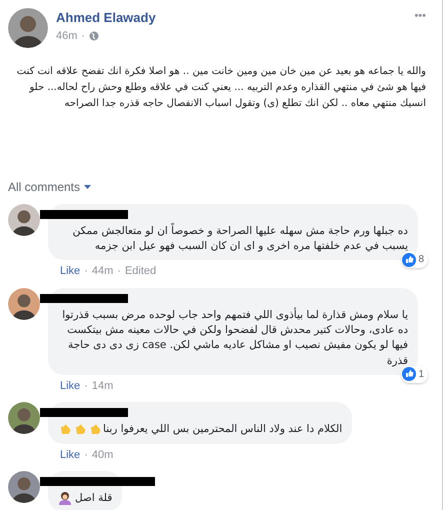  Describe the element at coordinates (94, 35) in the screenshot. I see `globe-icon` at that location.